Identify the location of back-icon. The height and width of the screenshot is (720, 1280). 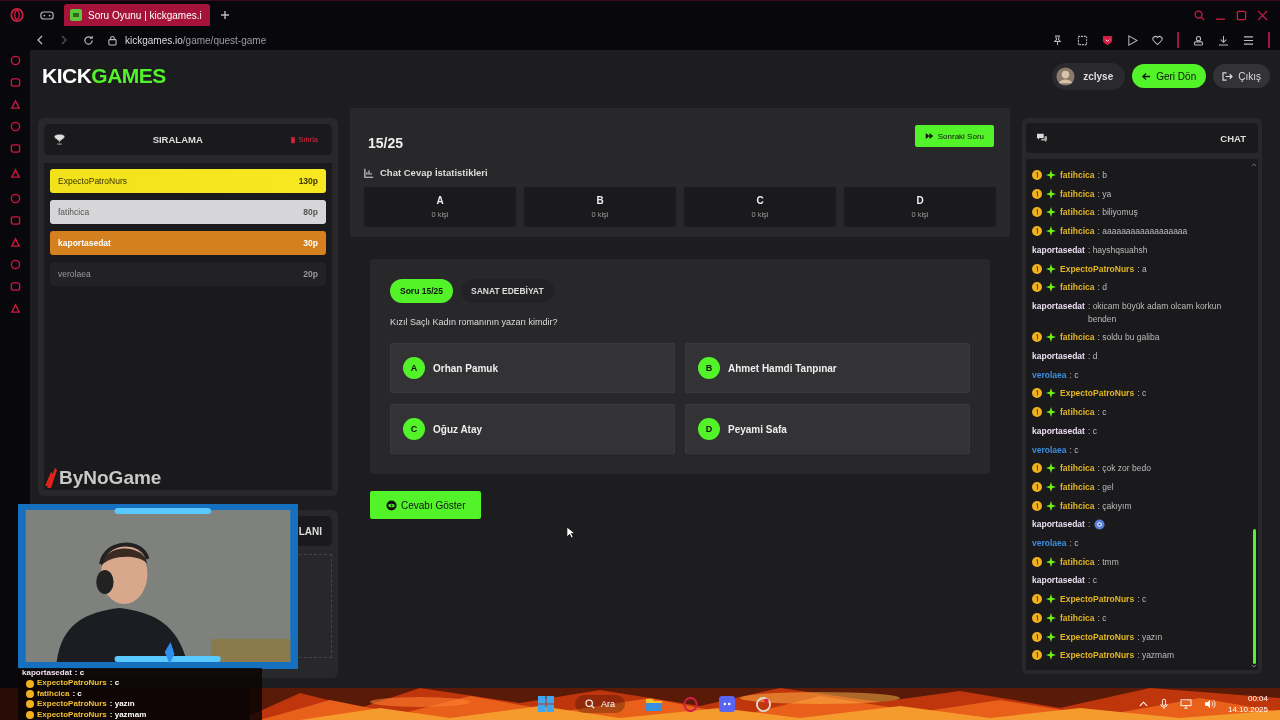
(40, 40).